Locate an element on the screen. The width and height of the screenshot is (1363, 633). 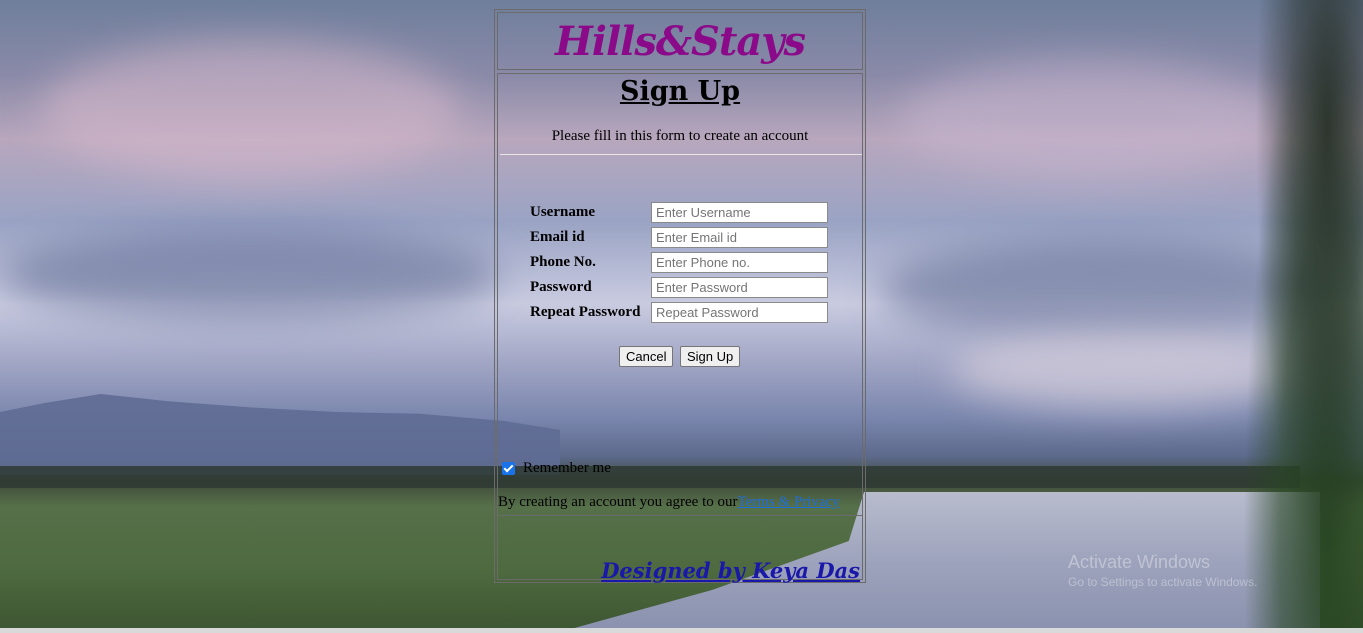
remember-checkbox is located at coordinates (508, 468).